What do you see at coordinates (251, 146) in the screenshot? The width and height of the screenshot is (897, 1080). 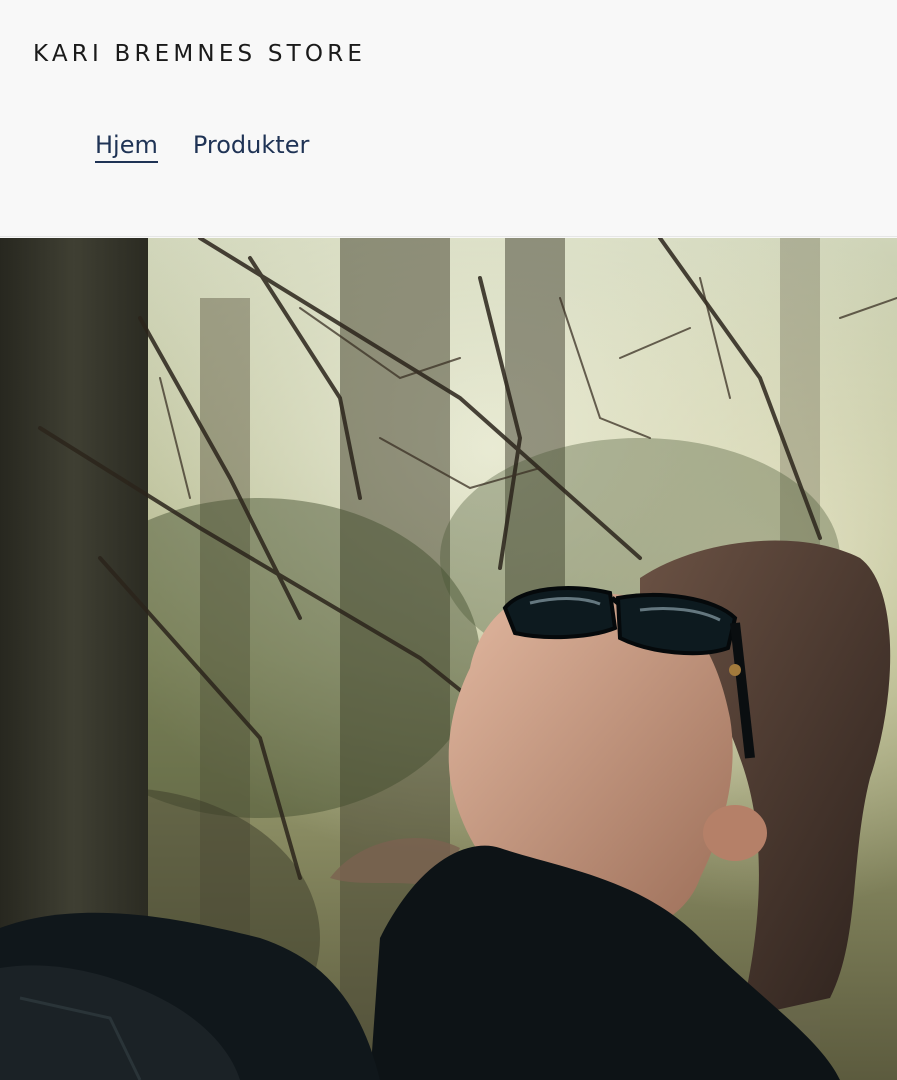 I see `nav-link-produkter: Produkter` at bounding box center [251, 146].